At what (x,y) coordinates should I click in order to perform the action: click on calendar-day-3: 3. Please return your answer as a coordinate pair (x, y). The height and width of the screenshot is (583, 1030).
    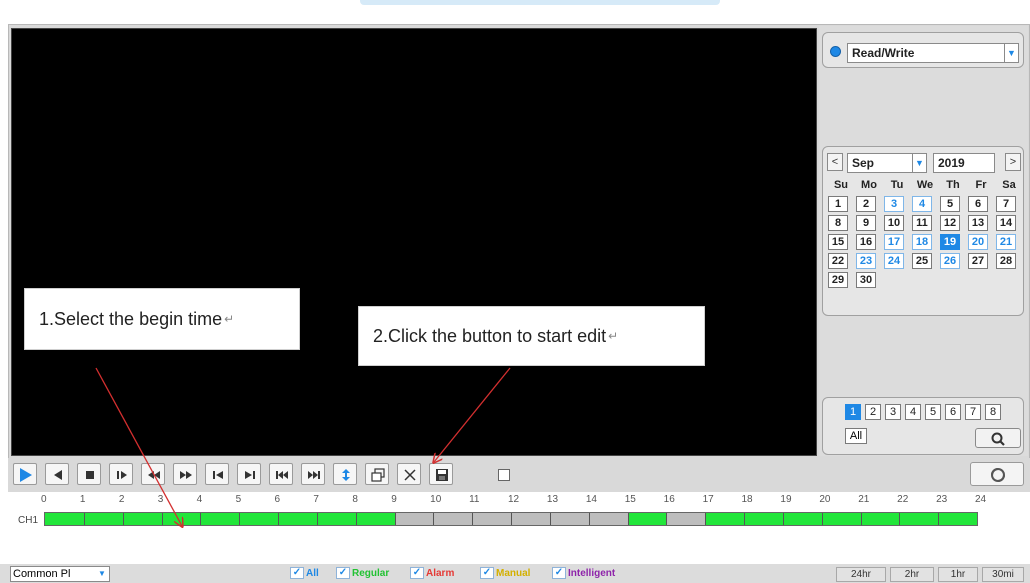
    Looking at the image, I should click on (894, 204).